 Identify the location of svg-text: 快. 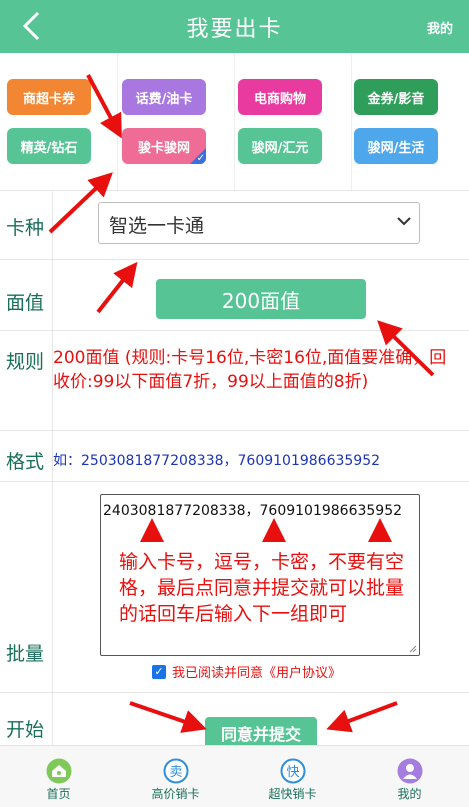
(292, 772).